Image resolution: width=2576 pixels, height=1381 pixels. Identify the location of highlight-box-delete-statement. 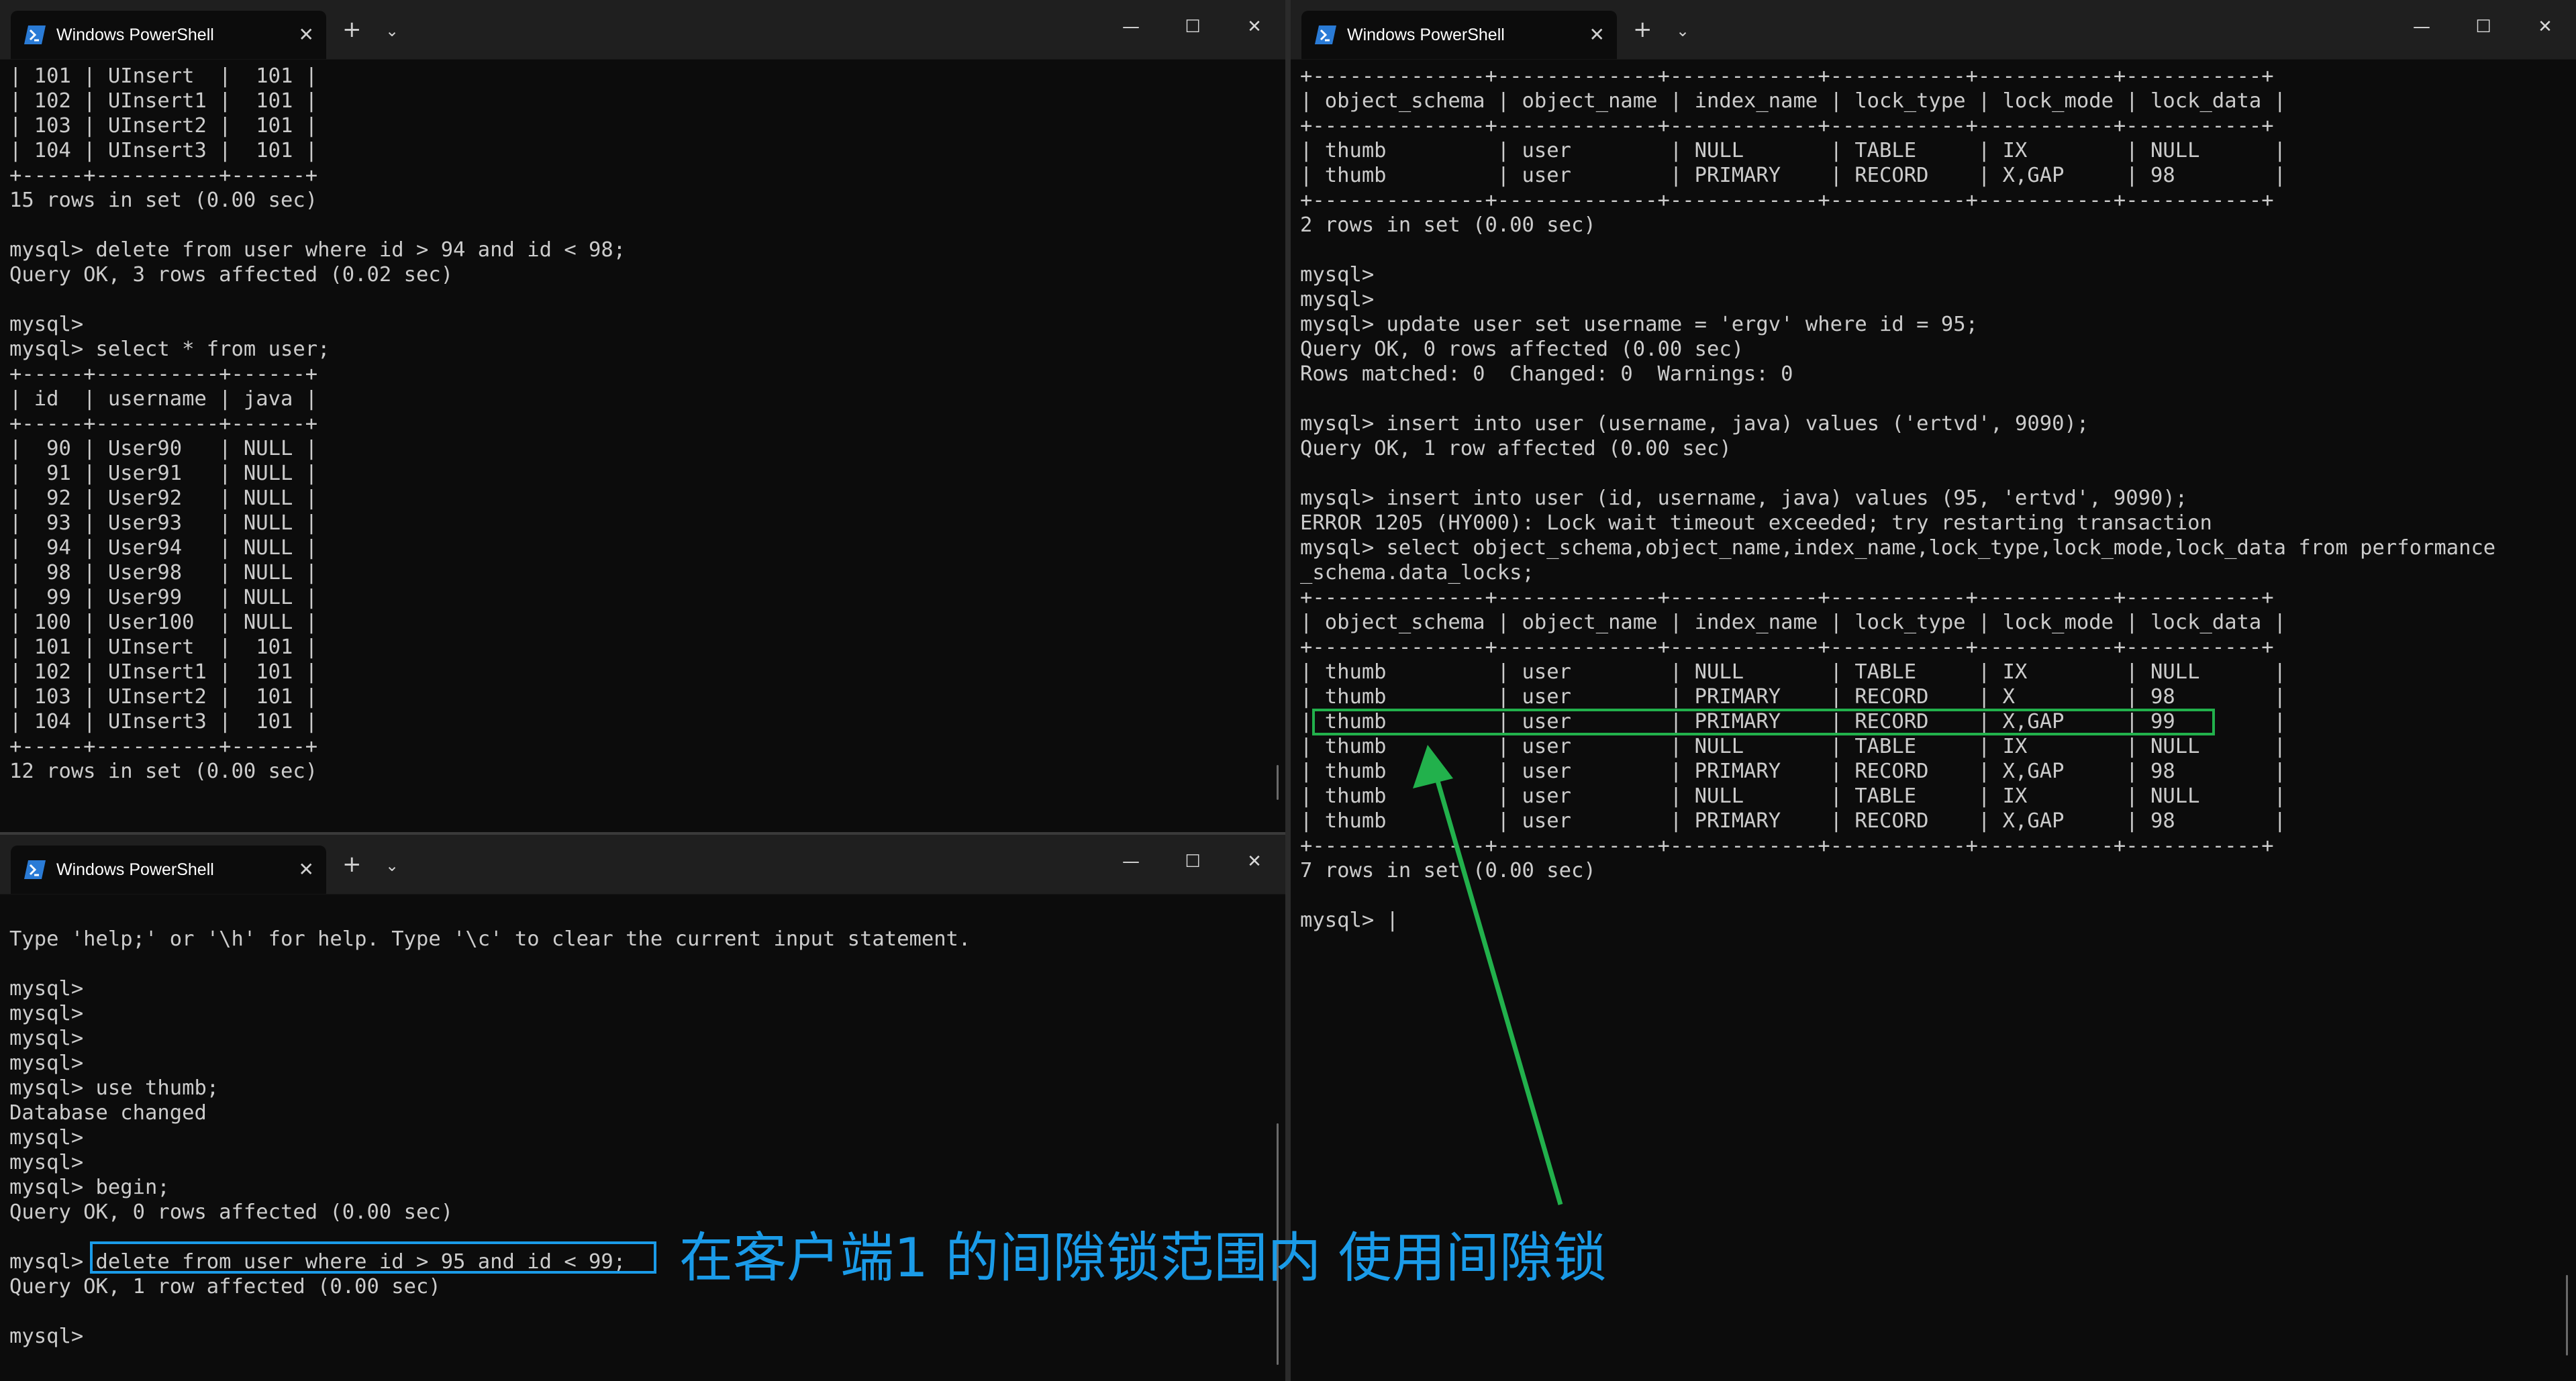
(373, 1257).